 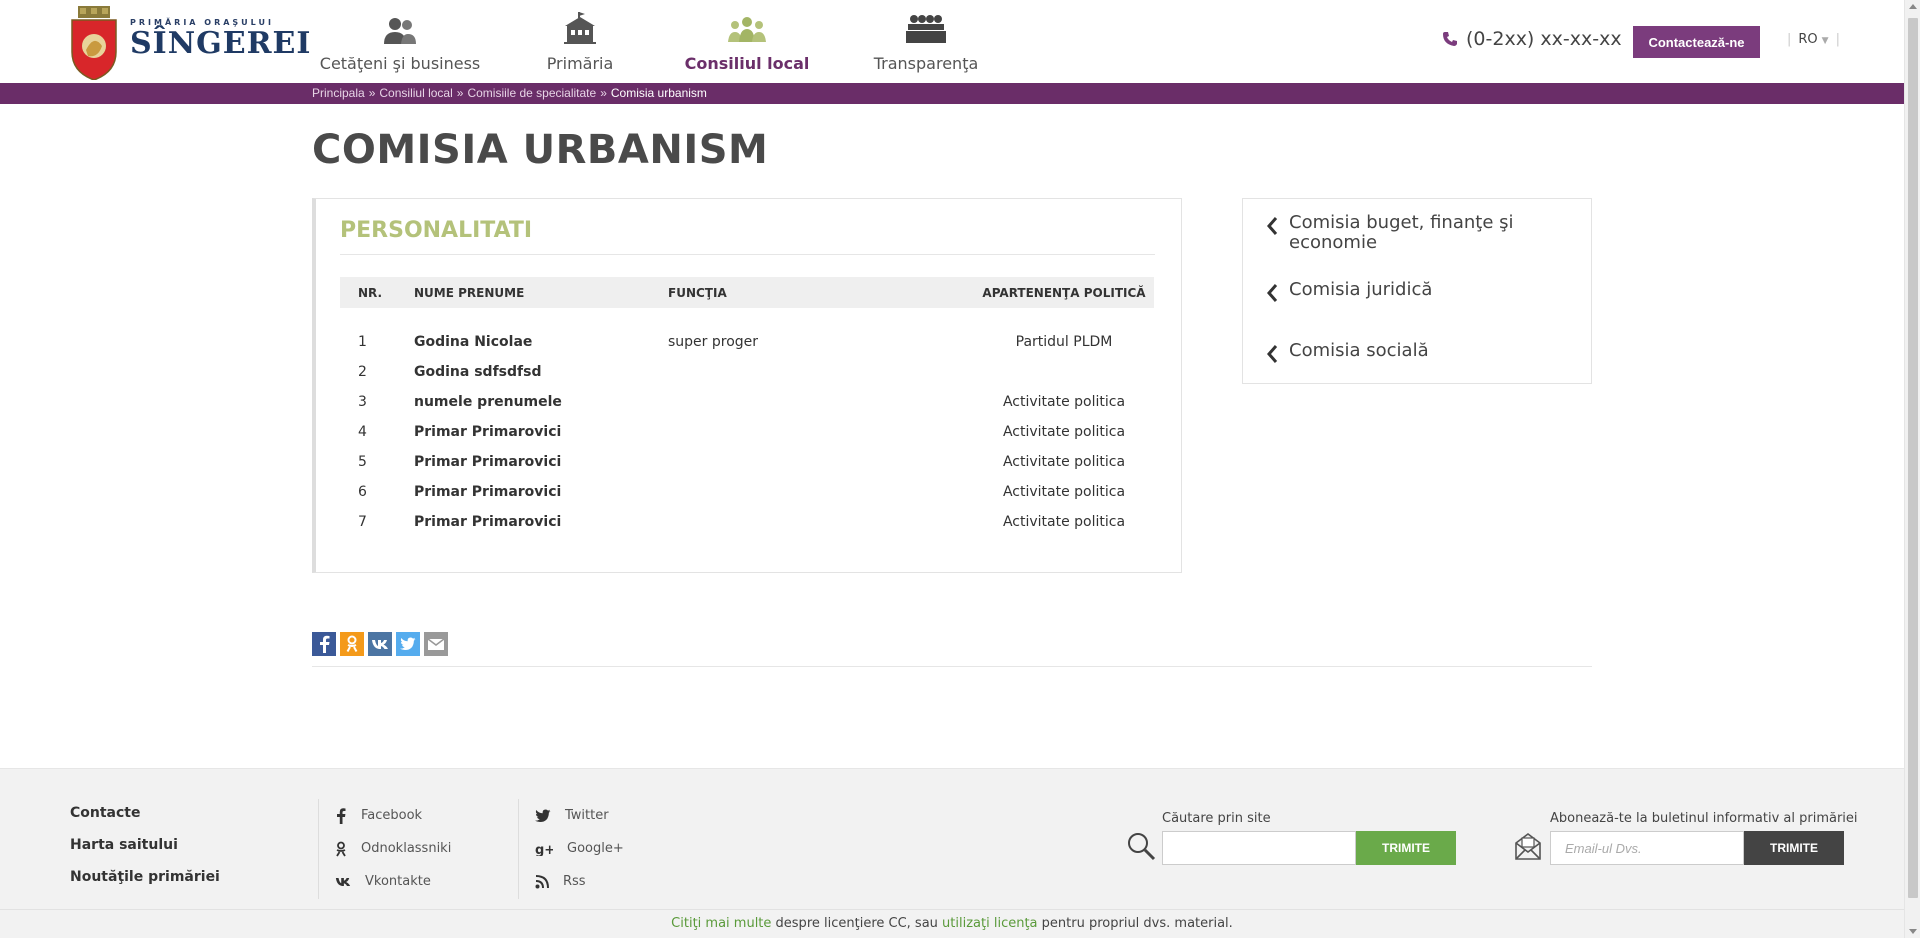 I want to click on page-scrollbar, so click(x=1912, y=469).